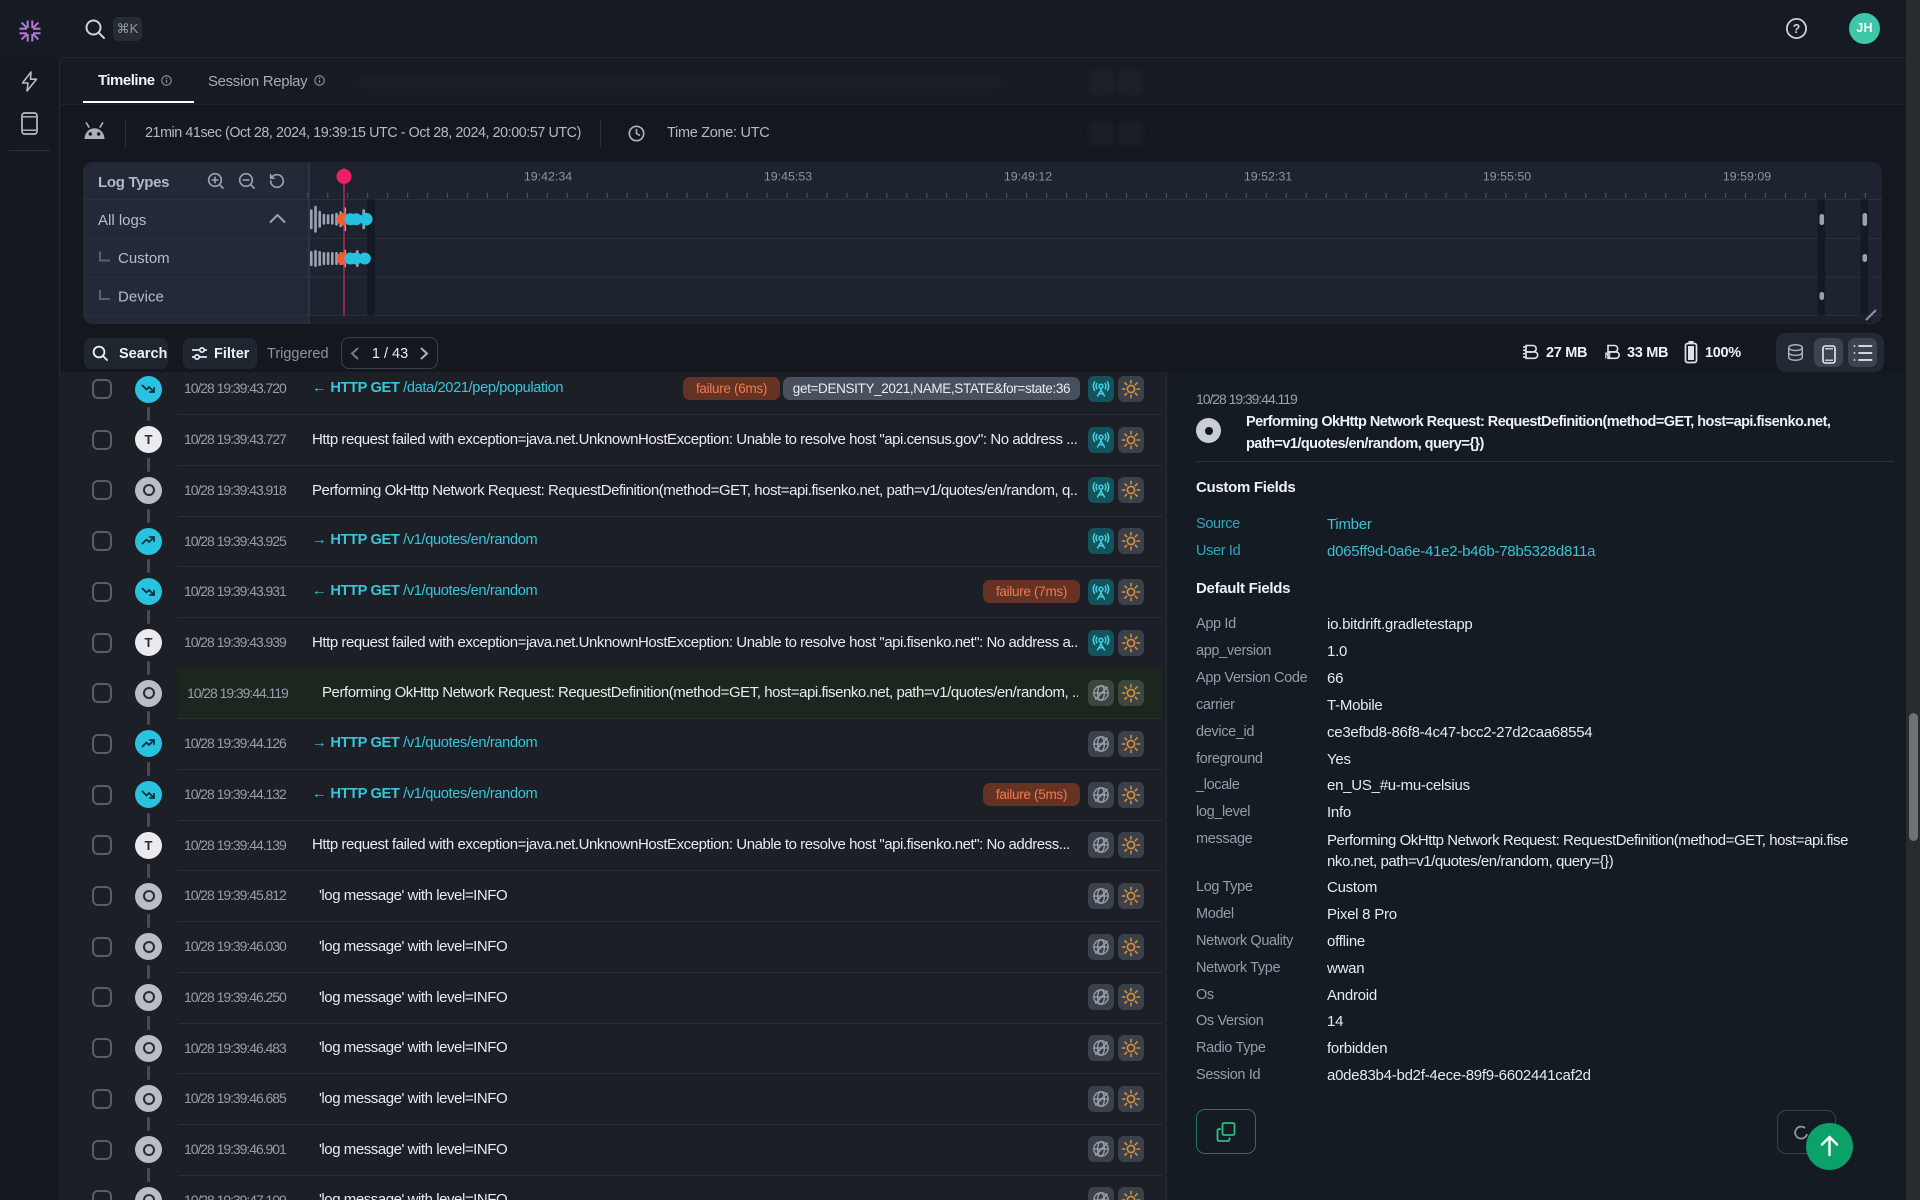  I want to click on svg-text: 19:42:34, so click(548, 177).